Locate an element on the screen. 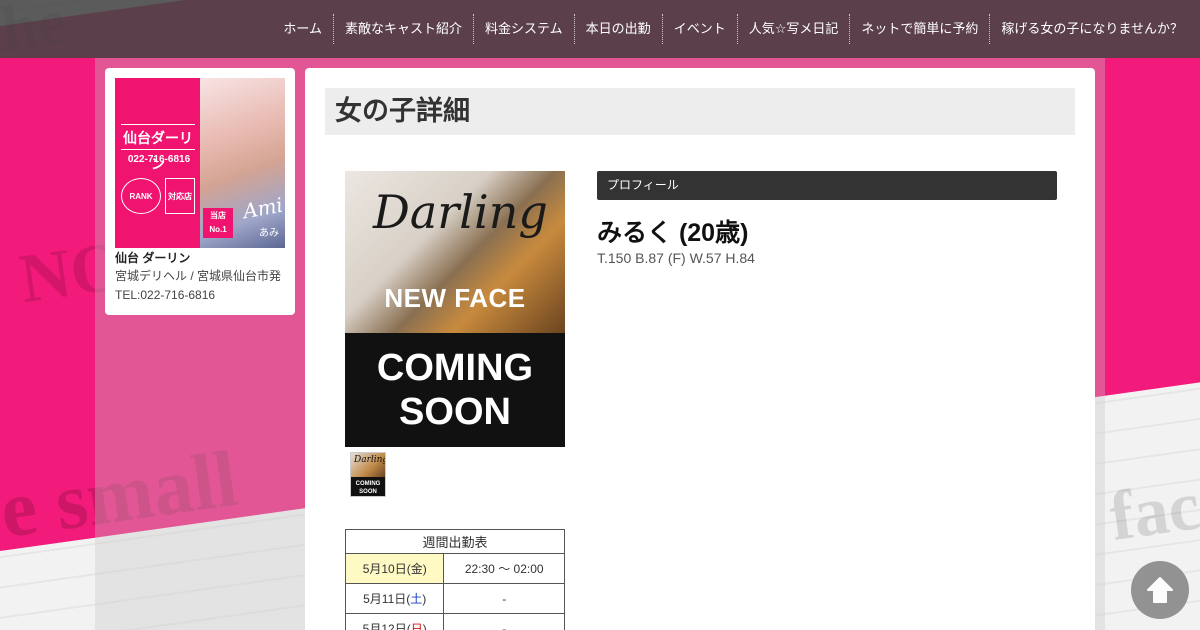 Image resolution: width=1200 pixels, height=630 pixels. nav-reservation: ネットで簡単に予約 is located at coordinates (919, 29).